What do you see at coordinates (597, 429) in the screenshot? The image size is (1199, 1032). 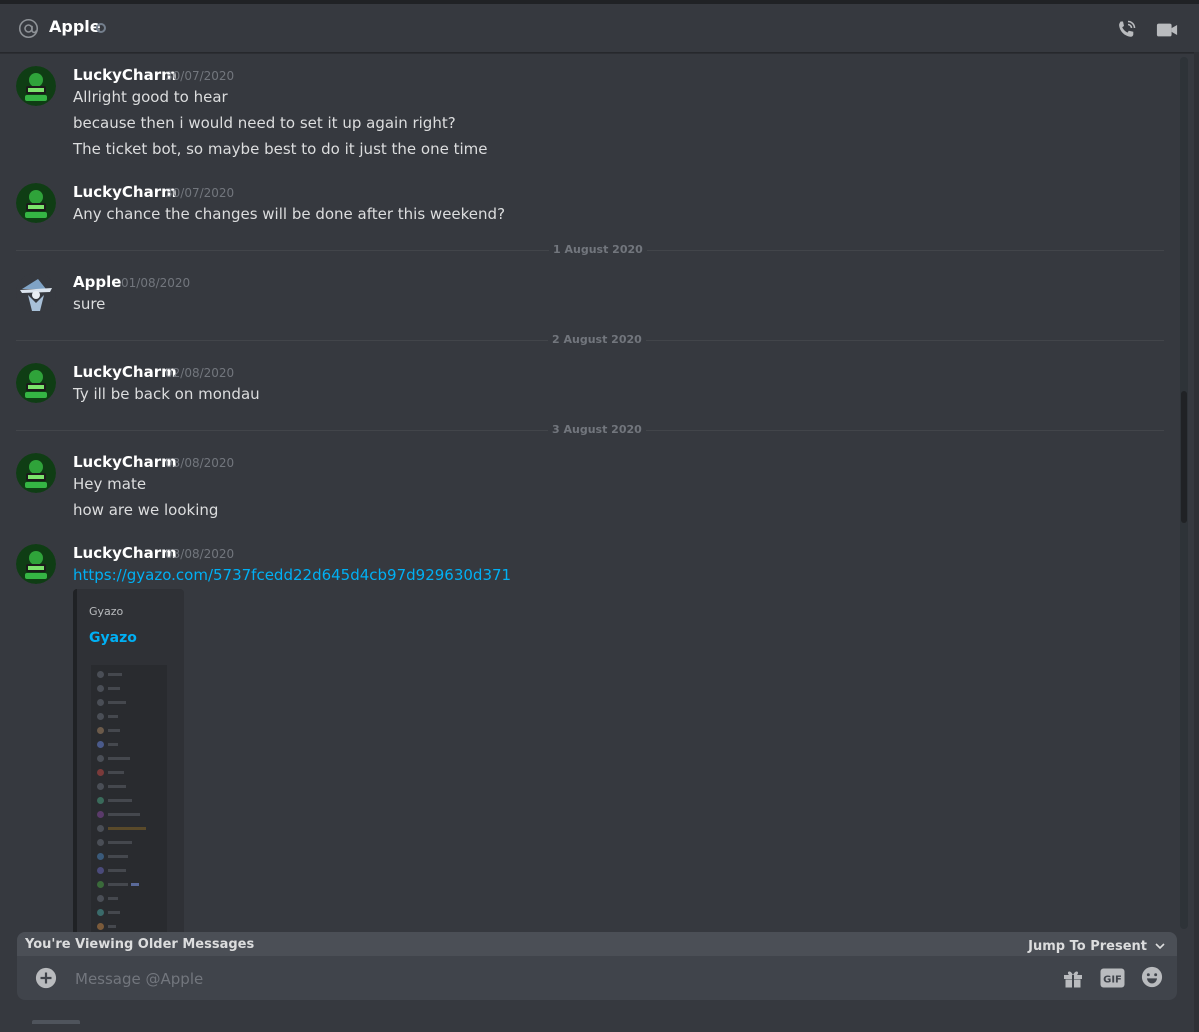 I see `date-divider-label: 3 August 2020` at bounding box center [597, 429].